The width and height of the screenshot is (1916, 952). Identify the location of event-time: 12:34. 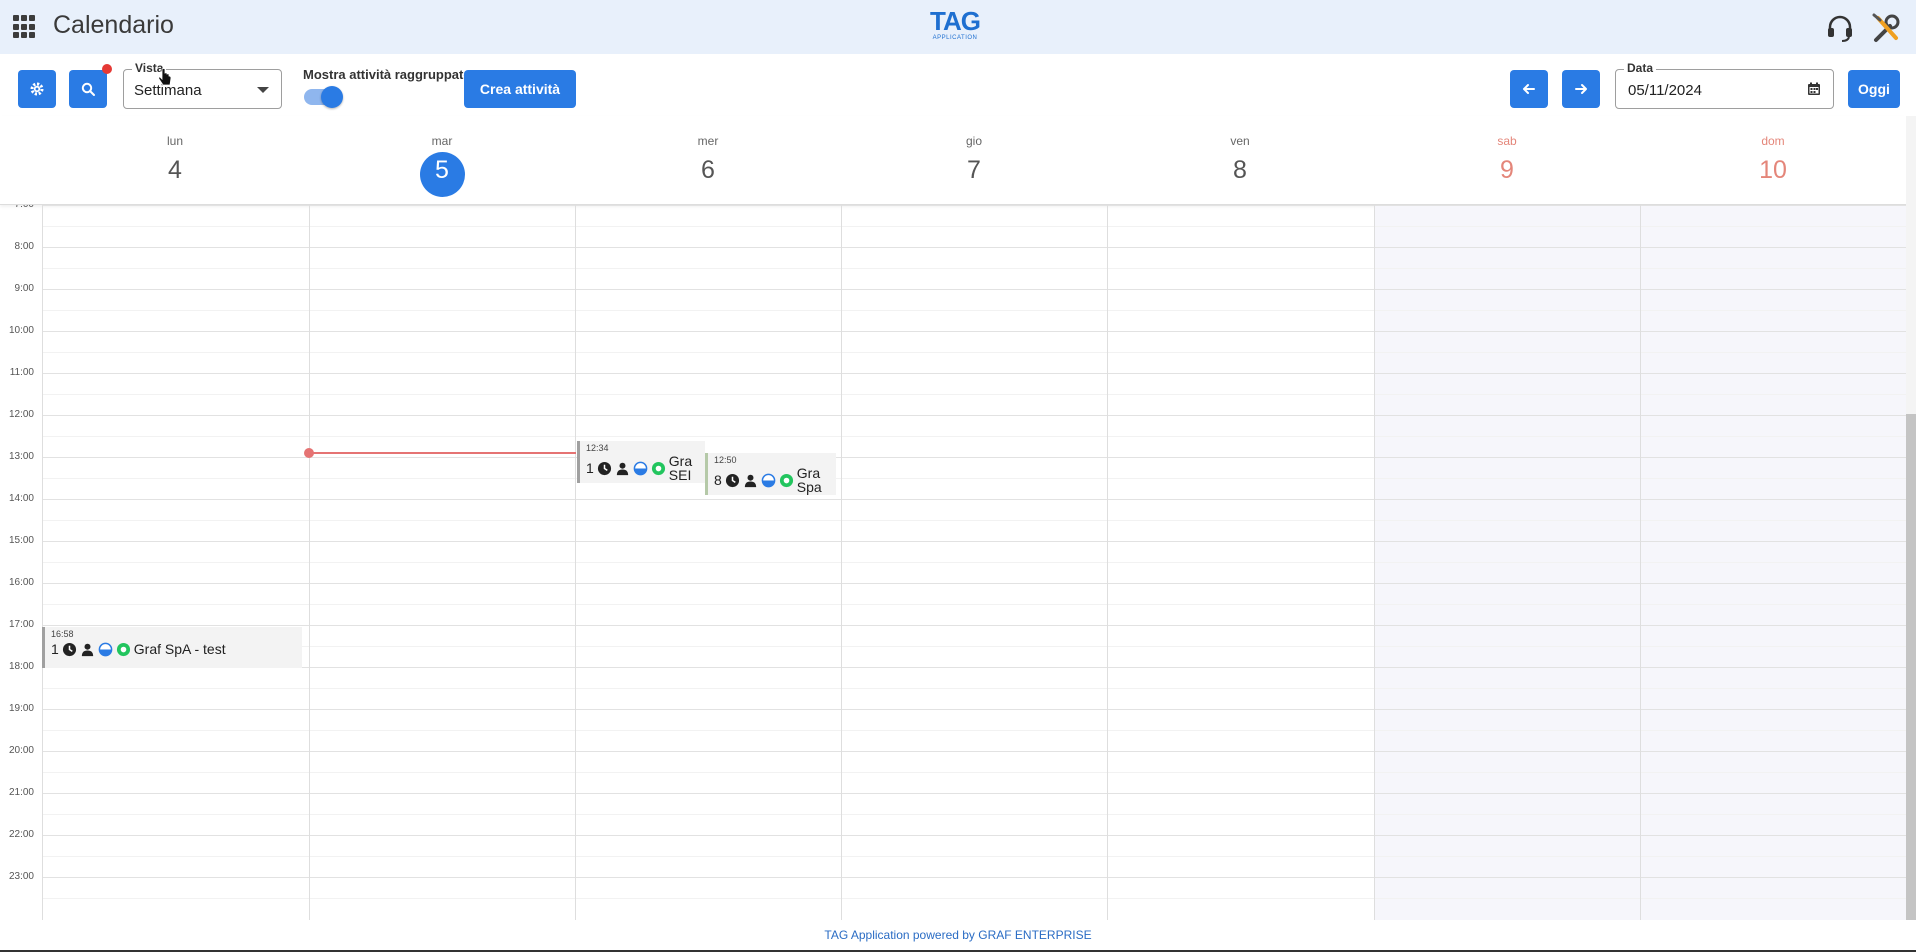
(597, 448).